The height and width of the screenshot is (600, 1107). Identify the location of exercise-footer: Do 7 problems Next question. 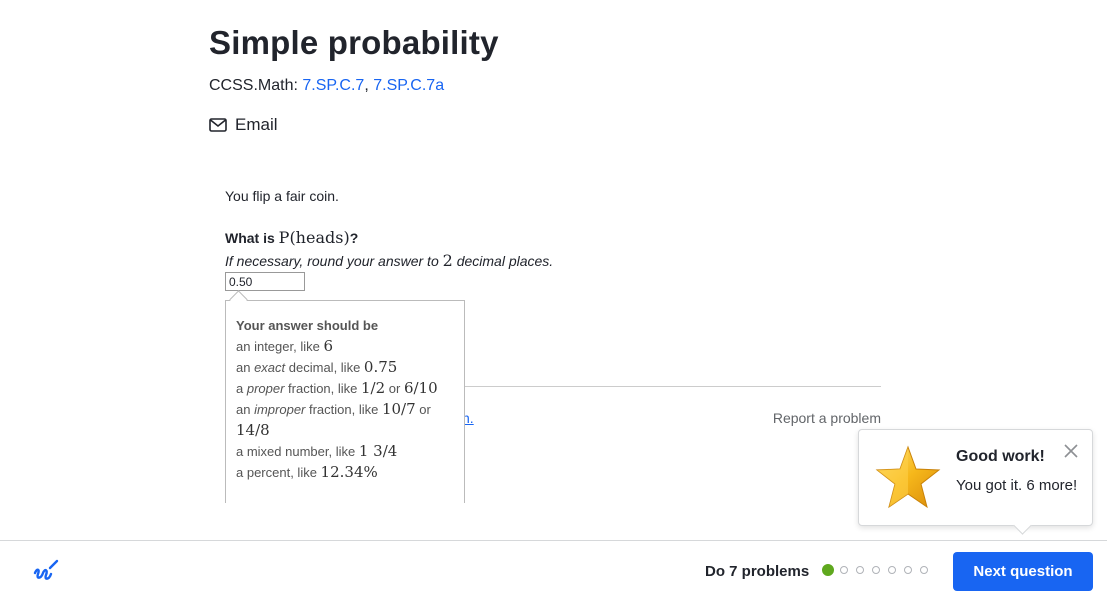
(553, 570).